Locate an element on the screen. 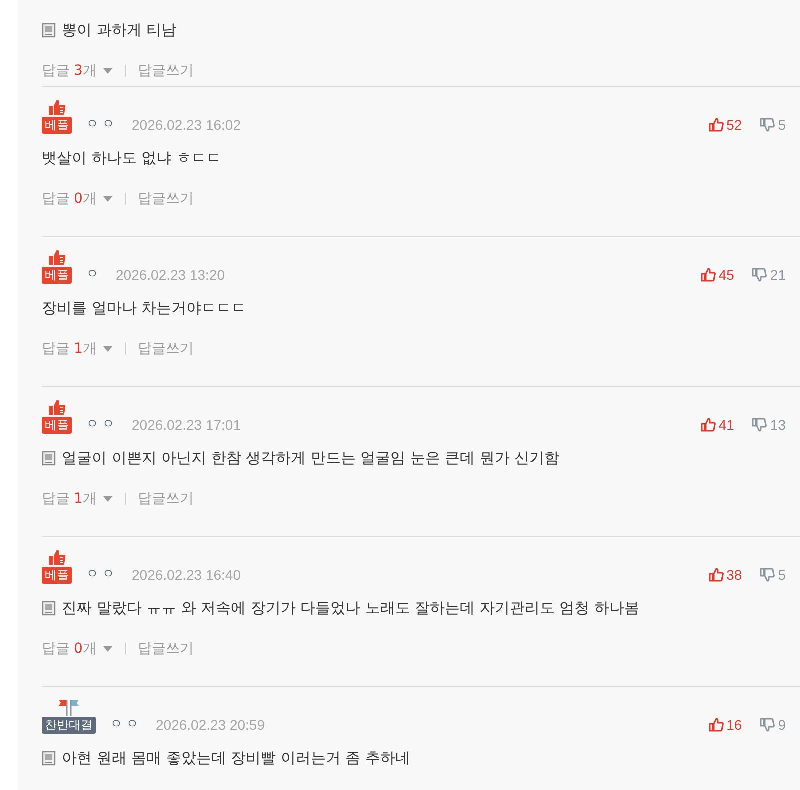 The image size is (800, 790). comment-text: 장비를 얼마나 차는거야ㄷㄷㄷ is located at coordinates (144, 308).